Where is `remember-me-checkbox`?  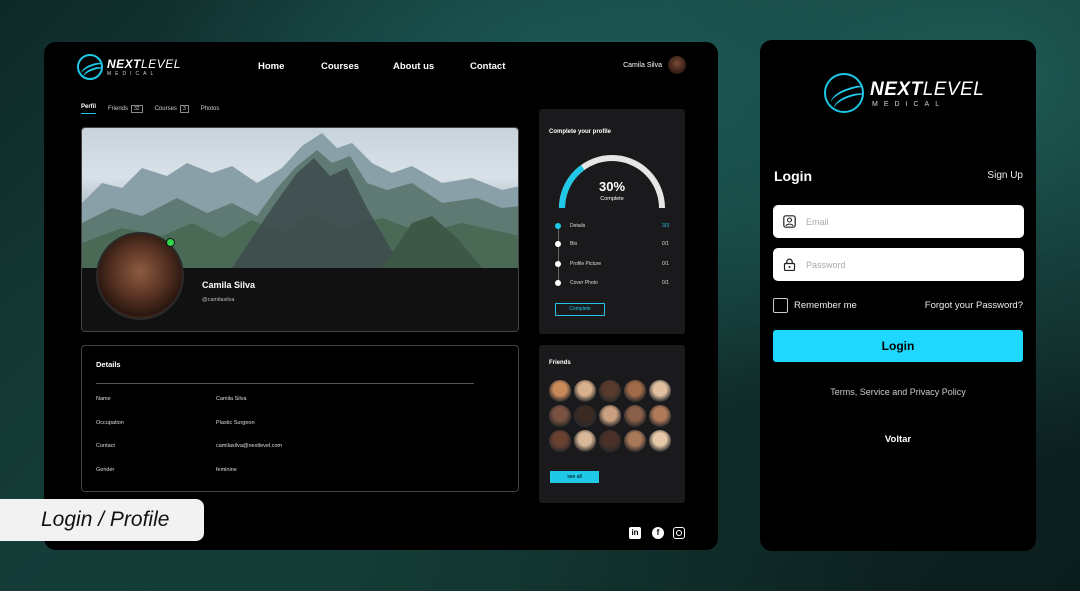
remember-me-checkbox is located at coordinates (780, 305).